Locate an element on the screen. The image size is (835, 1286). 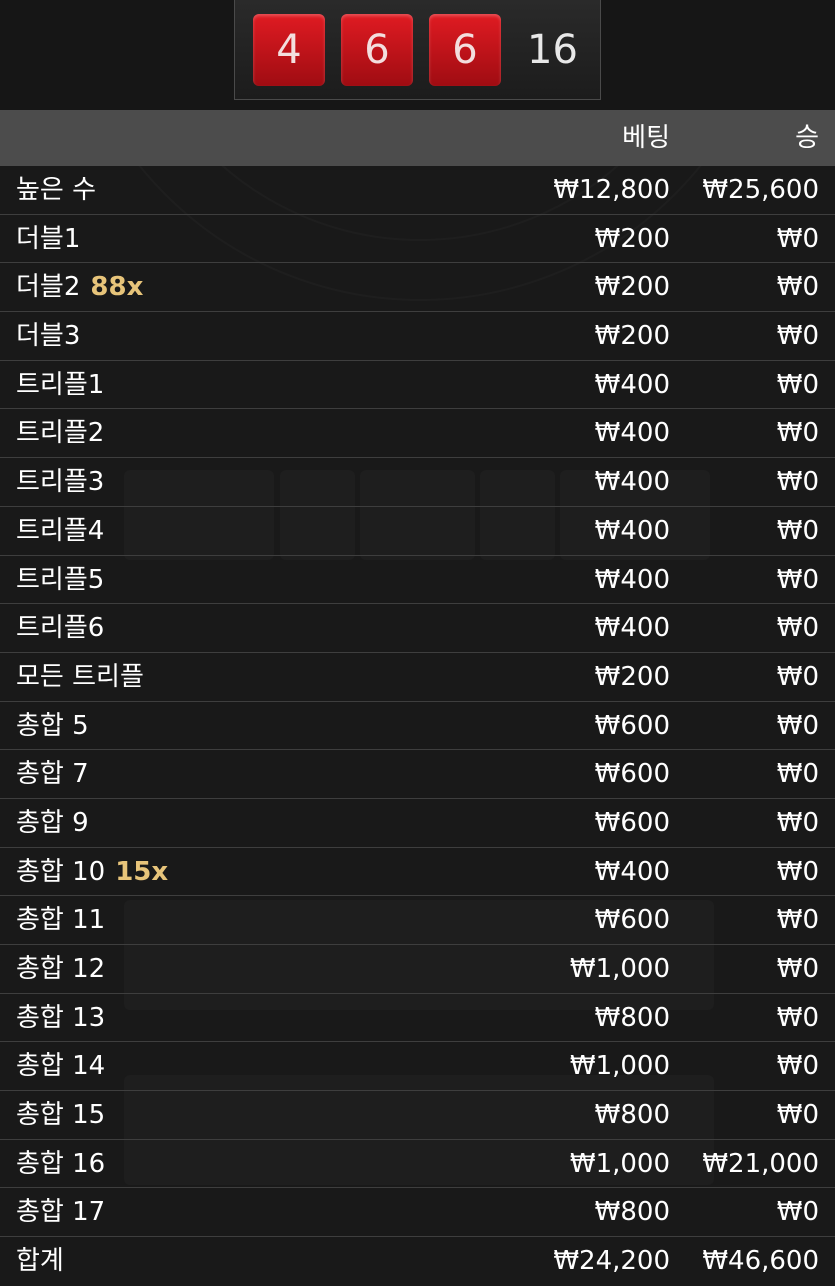
row-label: 트리플1 is located at coordinates (60, 384).